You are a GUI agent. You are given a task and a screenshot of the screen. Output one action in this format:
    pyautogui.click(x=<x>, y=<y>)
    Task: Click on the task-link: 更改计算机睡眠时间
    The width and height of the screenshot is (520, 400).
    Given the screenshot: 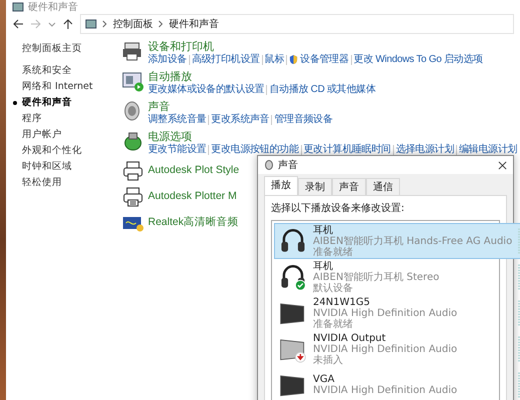 What is the action you would take?
    pyautogui.click(x=347, y=149)
    